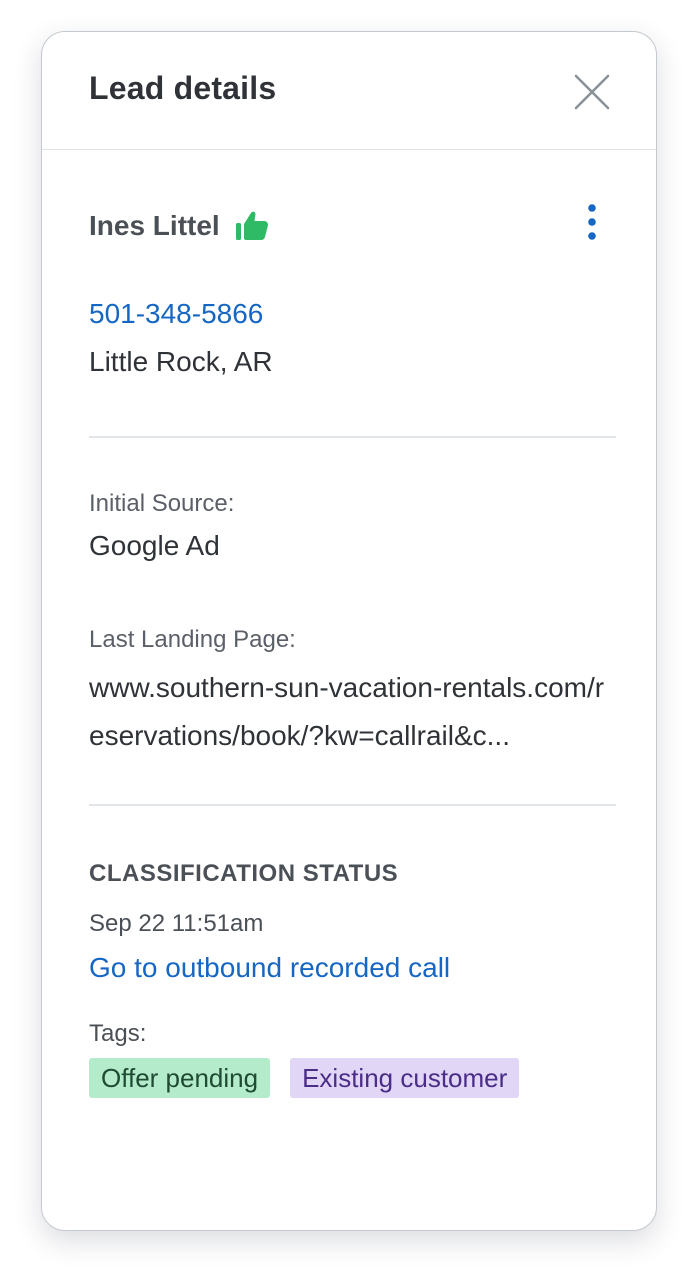  I want to click on initial-source-label: Initial Source:, so click(162, 503).